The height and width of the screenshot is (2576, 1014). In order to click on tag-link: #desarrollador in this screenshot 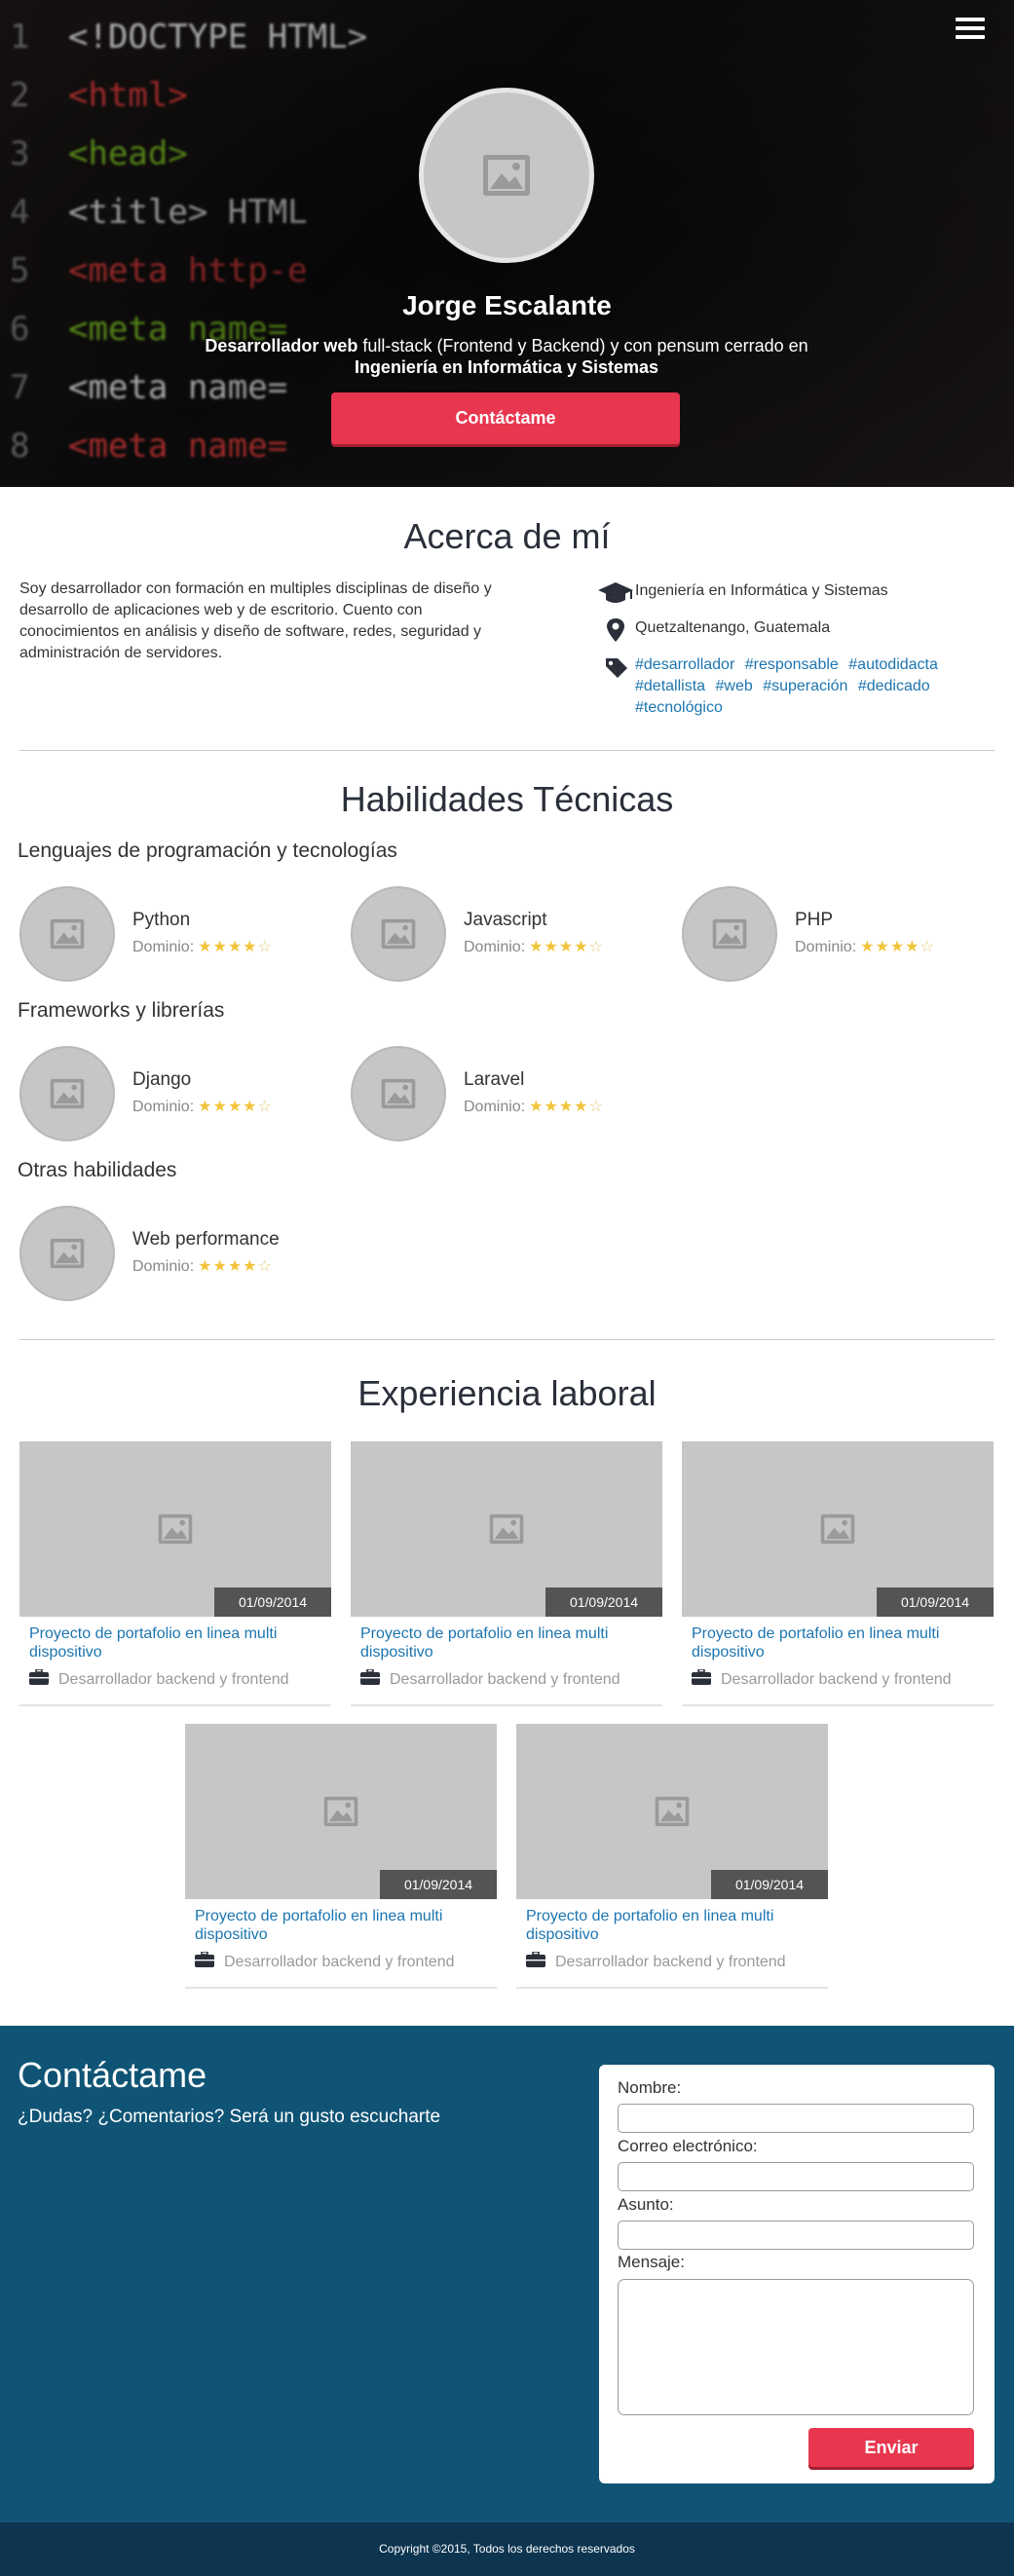, I will do `click(684, 664)`.